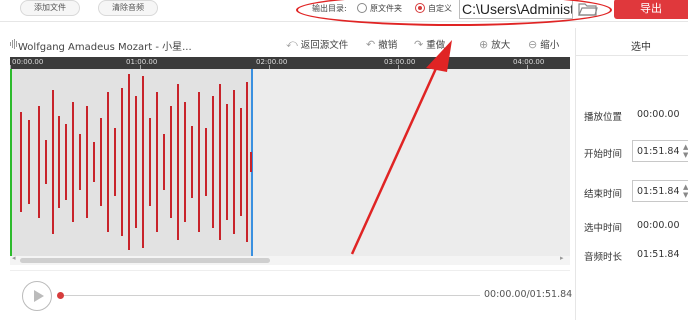 This screenshot has width=688, height=320. I want to click on redo-button: ↷ 重做, so click(430, 44).